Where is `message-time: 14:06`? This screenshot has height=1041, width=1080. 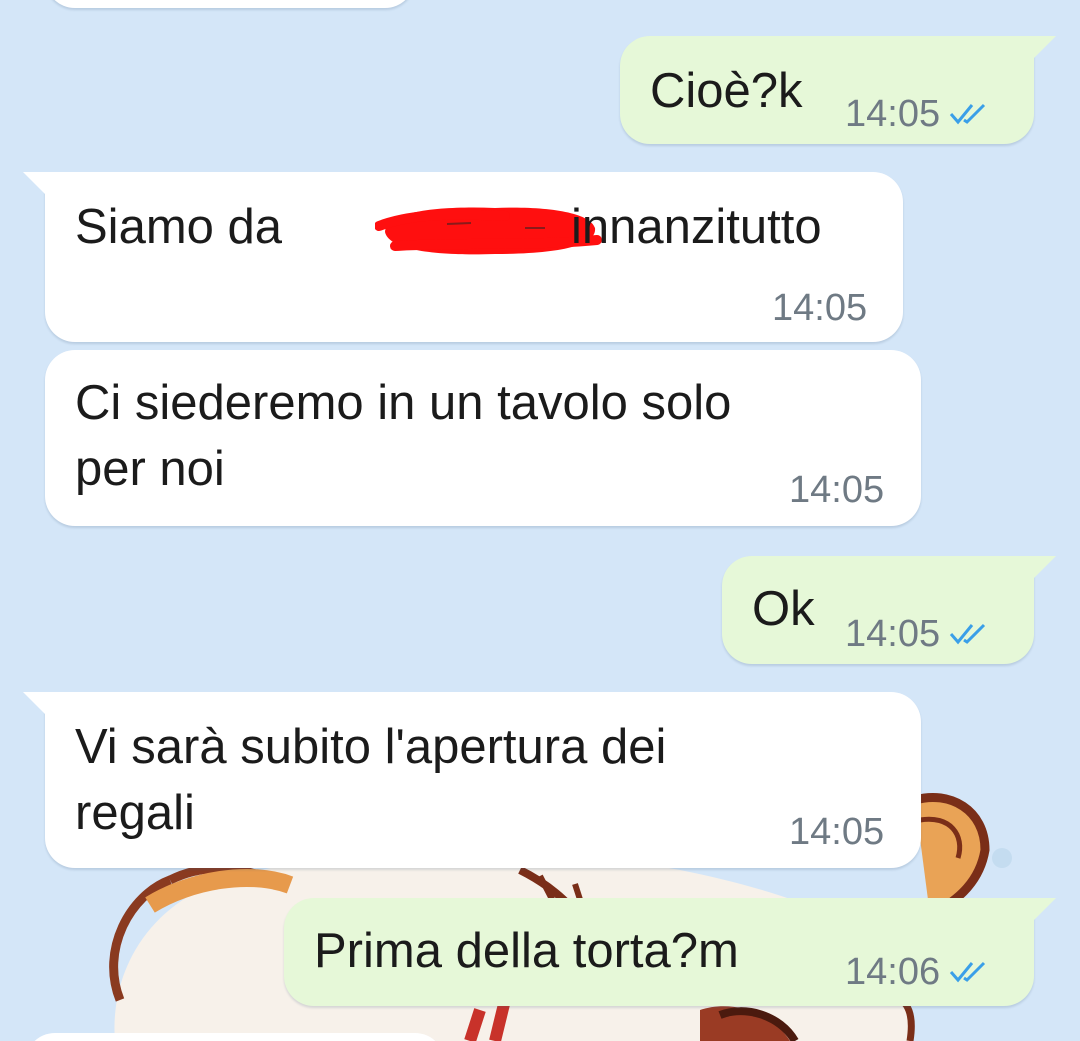 message-time: 14:06 is located at coordinates (893, 972).